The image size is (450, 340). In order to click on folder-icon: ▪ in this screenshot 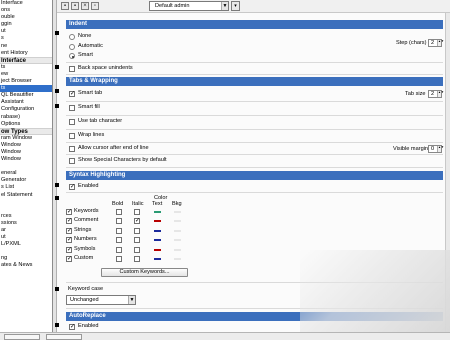, I will do `click(75, 6)`.